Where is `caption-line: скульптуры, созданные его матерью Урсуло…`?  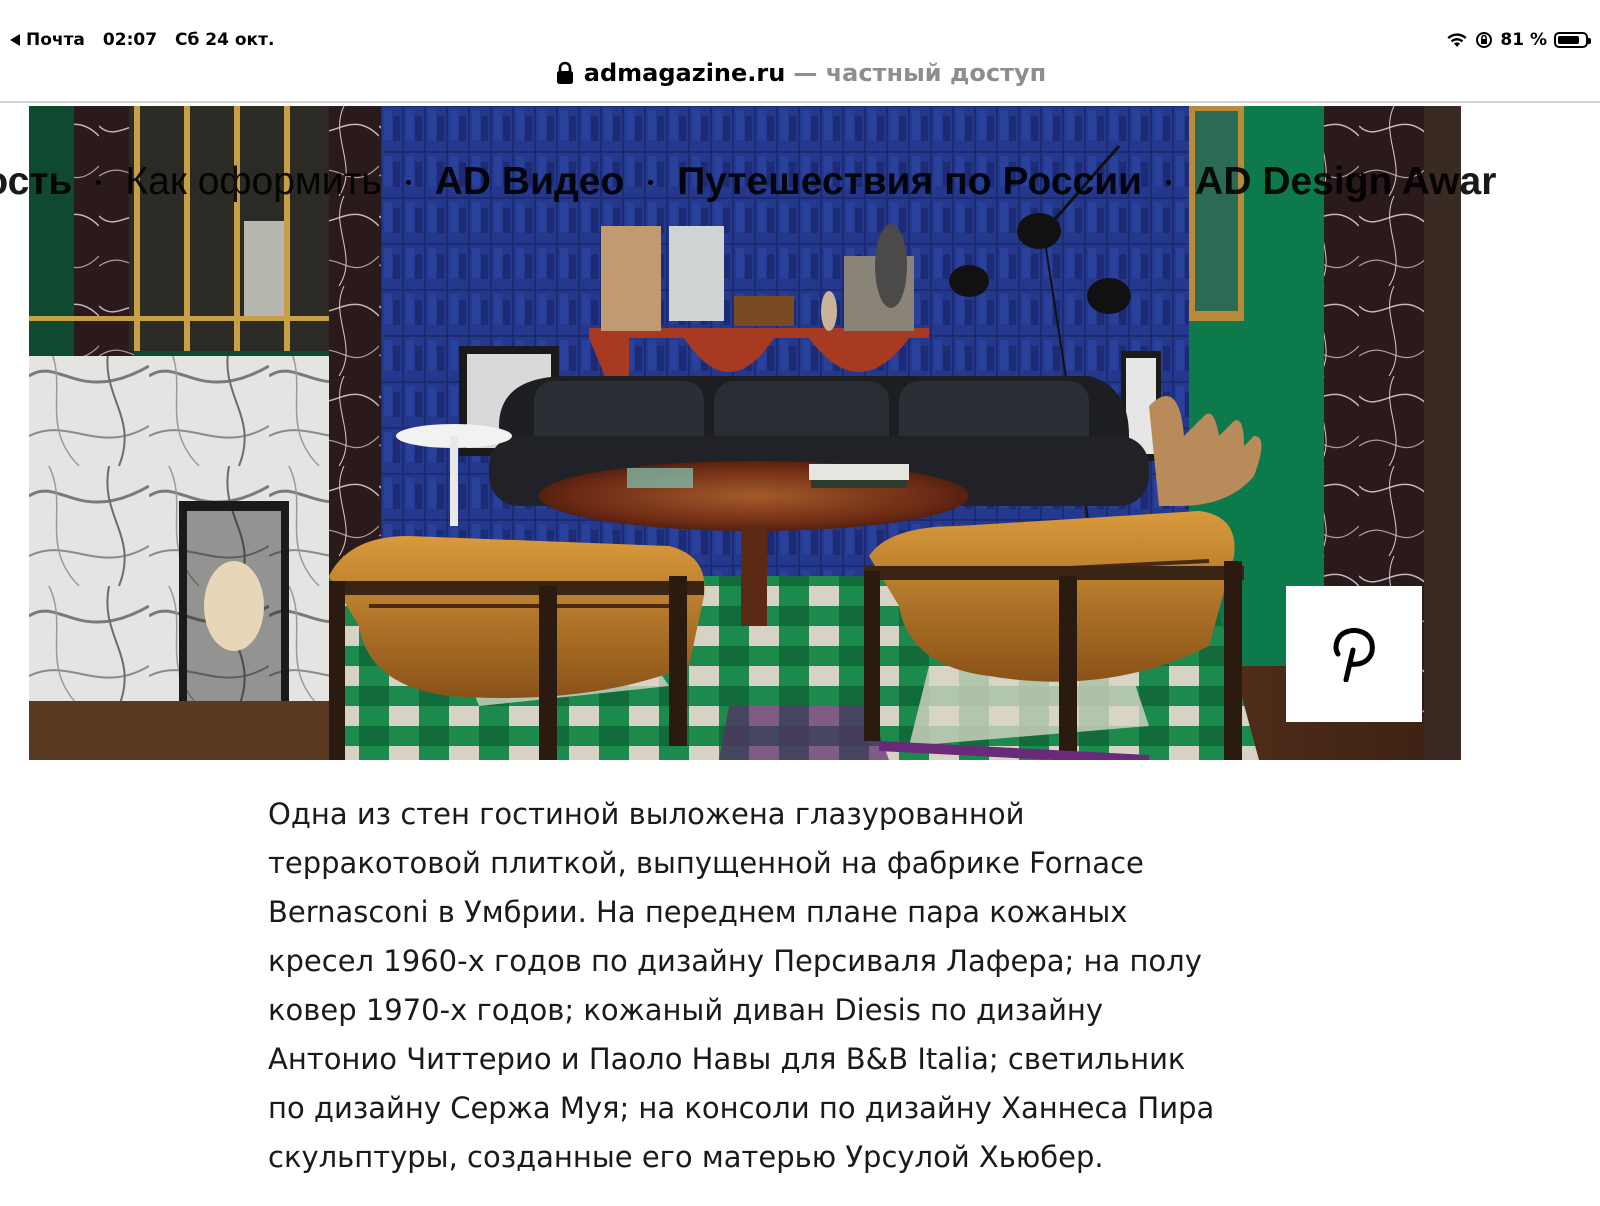
caption-line: скульптуры, созданные его матерью Урсуло… is located at coordinates (686, 1157).